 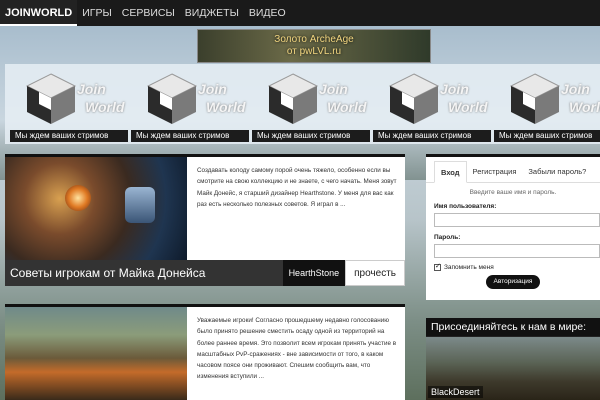 I want to click on banner-text: Золото ArcheAge от pwLVL.ru, so click(x=313, y=46).